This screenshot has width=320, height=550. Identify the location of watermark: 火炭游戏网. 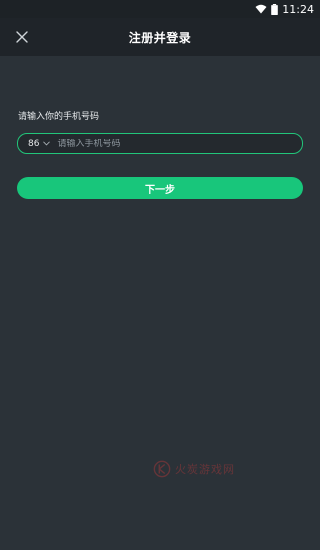
(194, 469).